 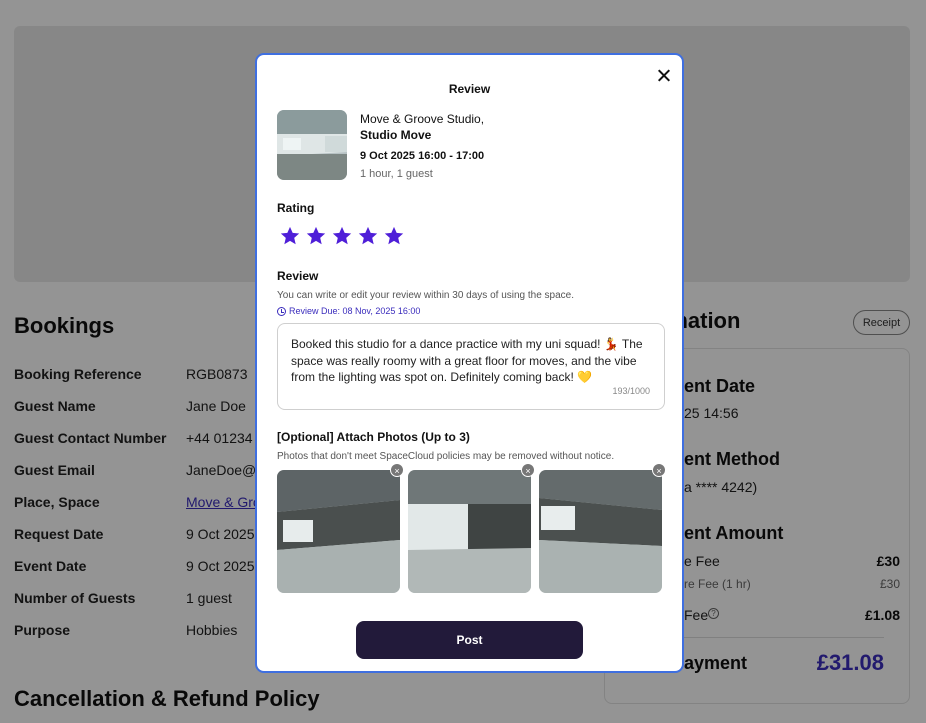 What do you see at coordinates (355, 311) in the screenshot?
I see `review-due-text: Review Due: 08 Nov, 2025 16:00` at bounding box center [355, 311].